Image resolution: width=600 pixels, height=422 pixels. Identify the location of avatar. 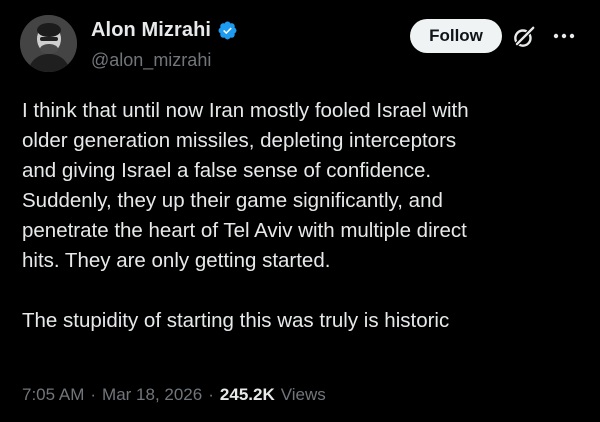
(48, 43).